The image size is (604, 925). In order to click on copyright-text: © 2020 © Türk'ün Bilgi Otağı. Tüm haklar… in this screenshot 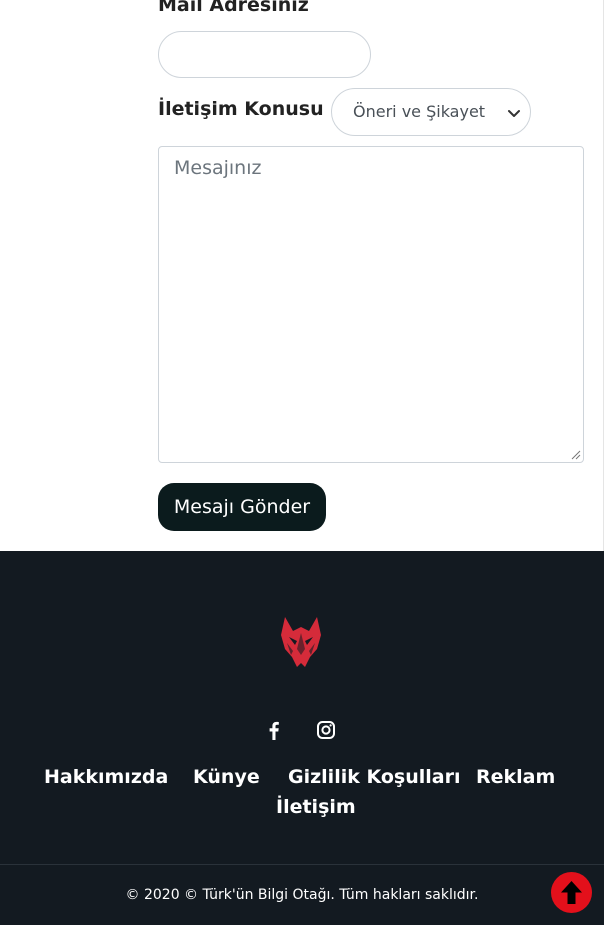, I will do `click(302, 895)`.